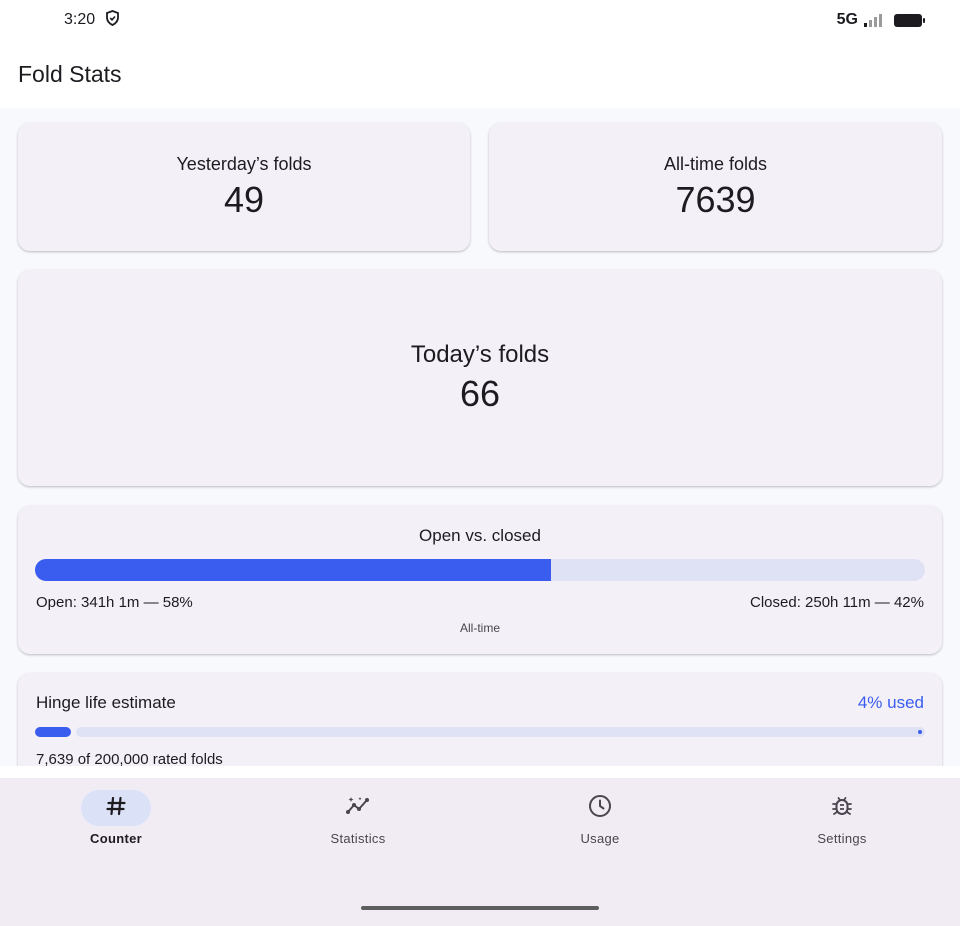  What do you see at coordinates (293, 570) in the screenshot?
I see `open-progress-fill` at bounding box center [293, 570].